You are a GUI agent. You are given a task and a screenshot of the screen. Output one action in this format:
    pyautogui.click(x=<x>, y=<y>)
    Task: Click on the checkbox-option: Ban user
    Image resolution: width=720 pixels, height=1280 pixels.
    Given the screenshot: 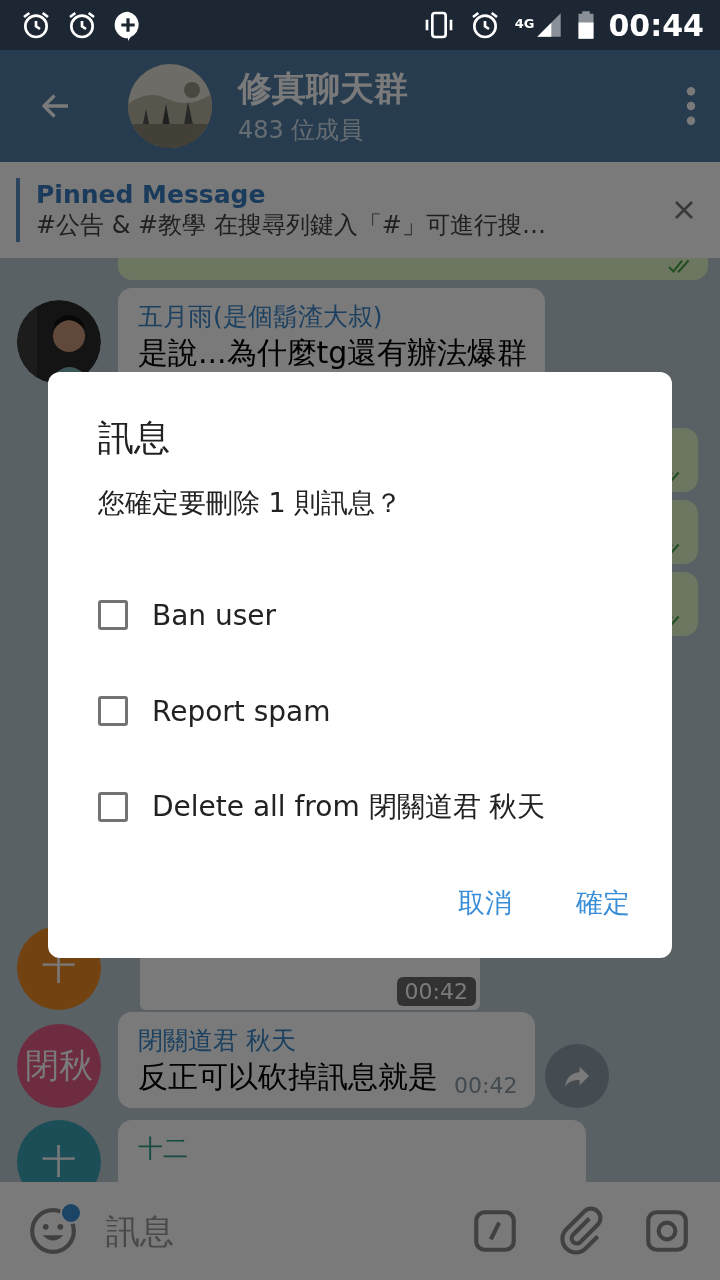 What is the action you would take?
    pyautogui.click(x=360, y=615)
    